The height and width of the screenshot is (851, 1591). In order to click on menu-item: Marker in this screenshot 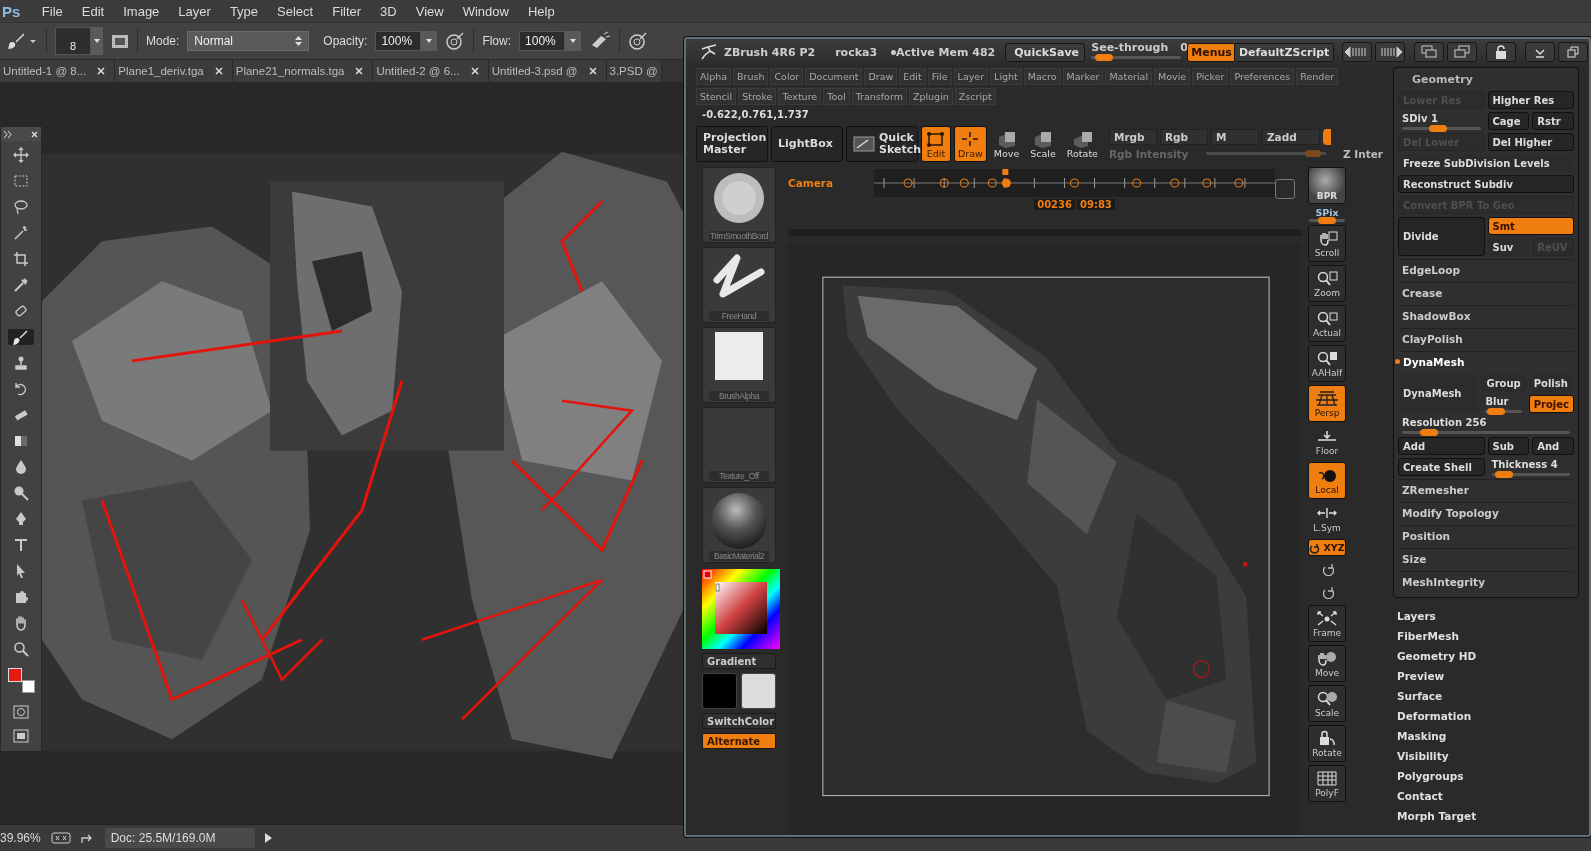, I will do `click(1083, 76)`.